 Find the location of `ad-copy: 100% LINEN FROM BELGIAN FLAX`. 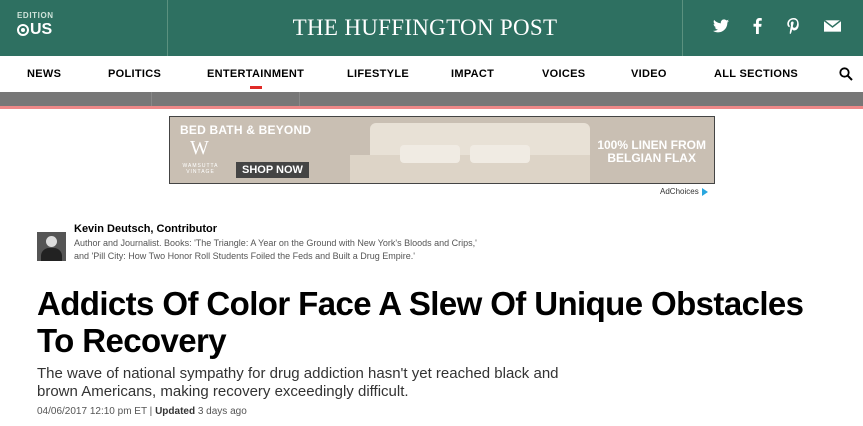

ad-copy: 100% LINEN FROM BELGIAN FLAX is located at coordinates (651, 151).